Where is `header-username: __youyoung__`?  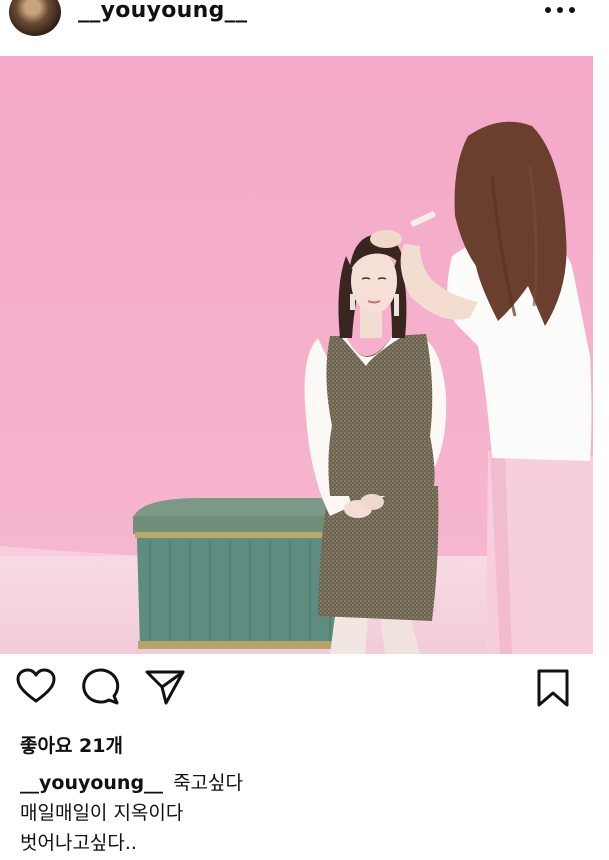
header-username: __youyoung__ is located at coordinates (162, 11).